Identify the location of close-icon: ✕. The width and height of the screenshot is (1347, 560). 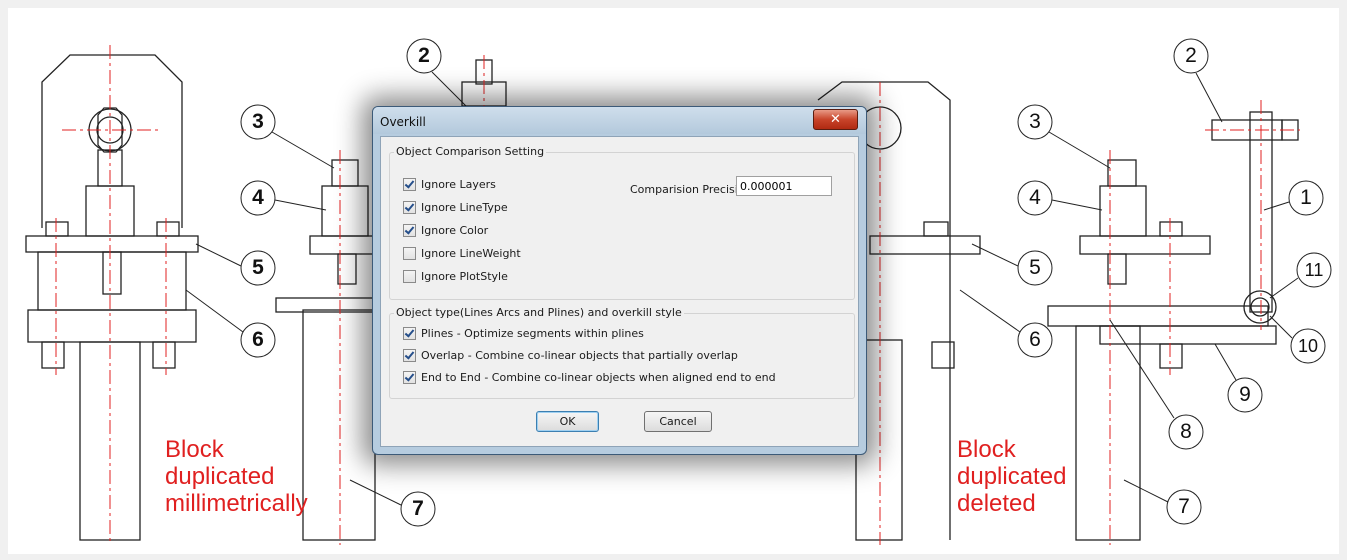
(835, 119).